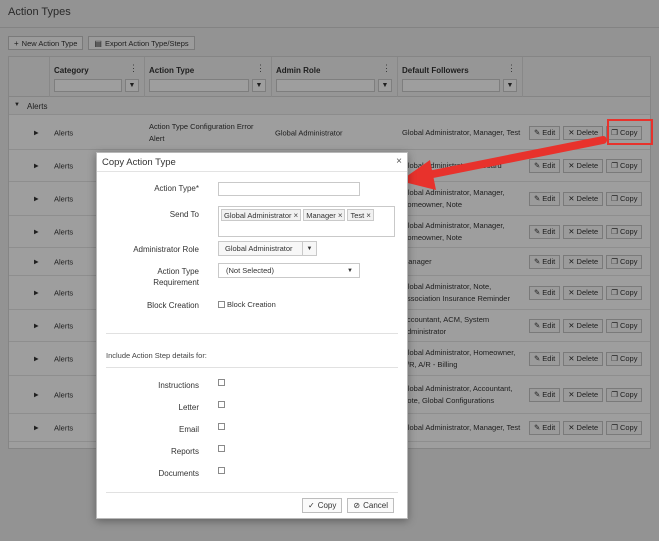  I want to click on email-checkbox, so click(221, 426).